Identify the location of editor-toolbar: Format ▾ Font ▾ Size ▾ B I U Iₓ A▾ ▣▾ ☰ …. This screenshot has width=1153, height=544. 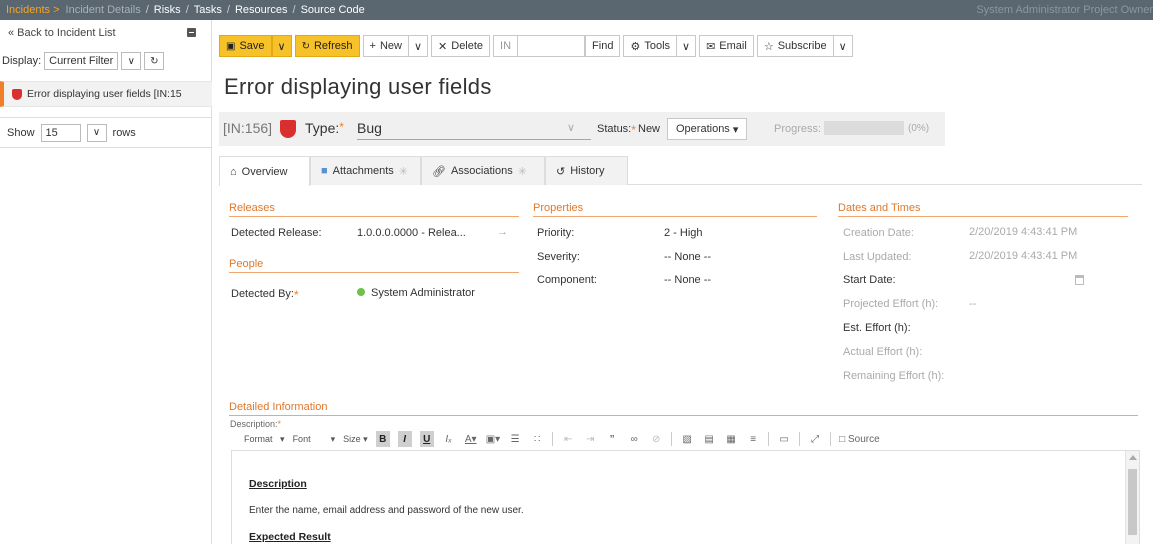
(562, 439).